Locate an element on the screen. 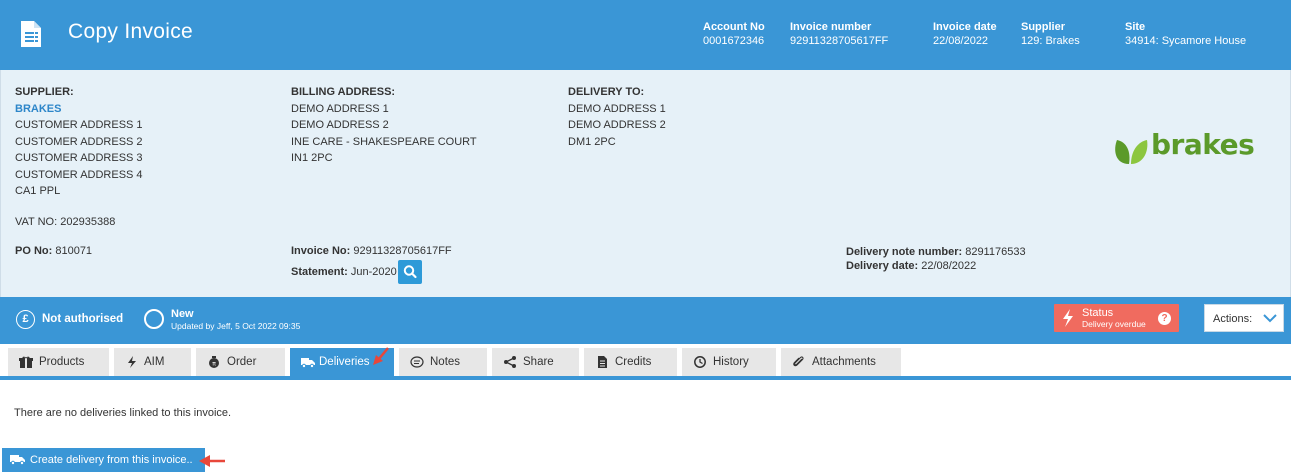 The height and width of the screenshot is (476, 1291). account-no: Account No 0001672346 is located at coordinates (734, 34).